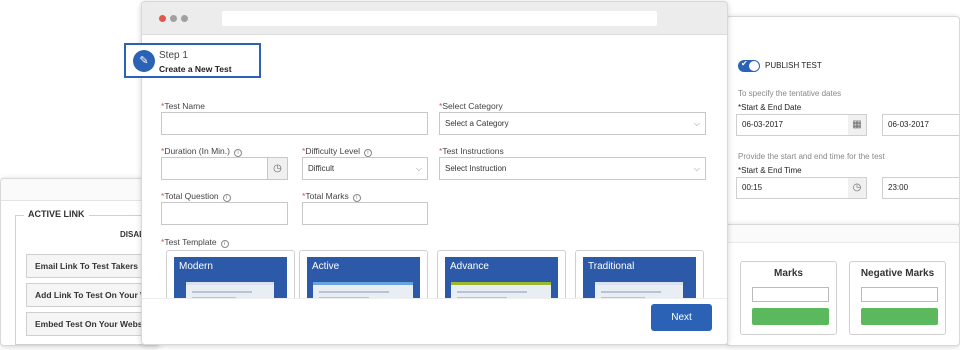  Describe the element at coordinates (195, 69) in the screenshot. I see `step-title: Create a New Test` at that location.